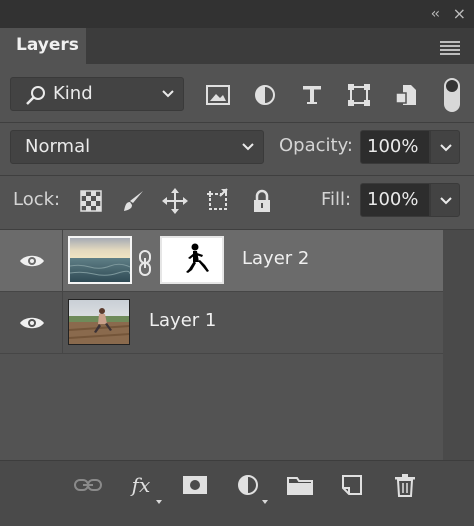  What do you see at coordinates (312, 95) in the screenshot?
I see `type-filter-icon` at bounding box center [312, 95].